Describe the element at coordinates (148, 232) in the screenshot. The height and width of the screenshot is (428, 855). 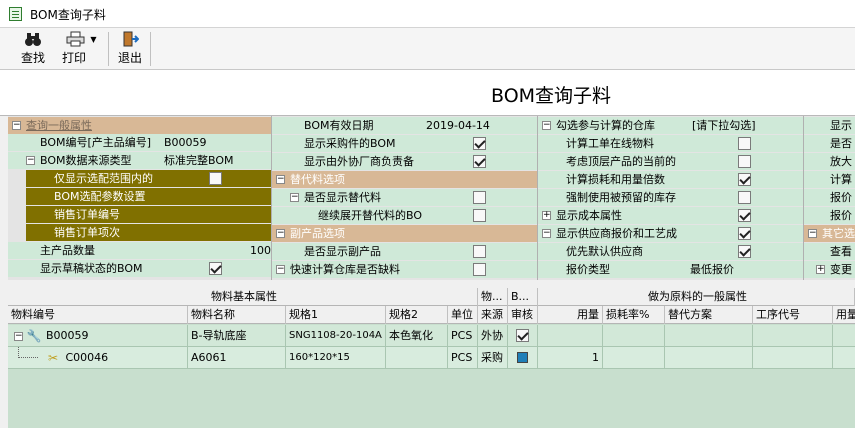
I see `sales-order-item-row: 销售订单项次` at that location.